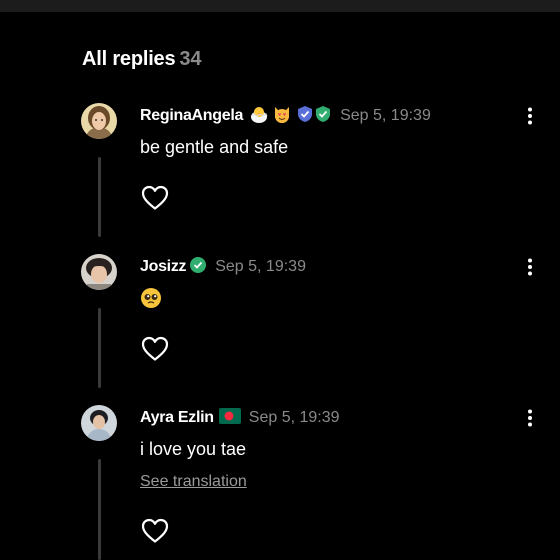 The width and height of the screenshot is (560, 560). I want to click on reply-meta: Ayra Ezlin Sep 5, 19:39, so click(240, 418).